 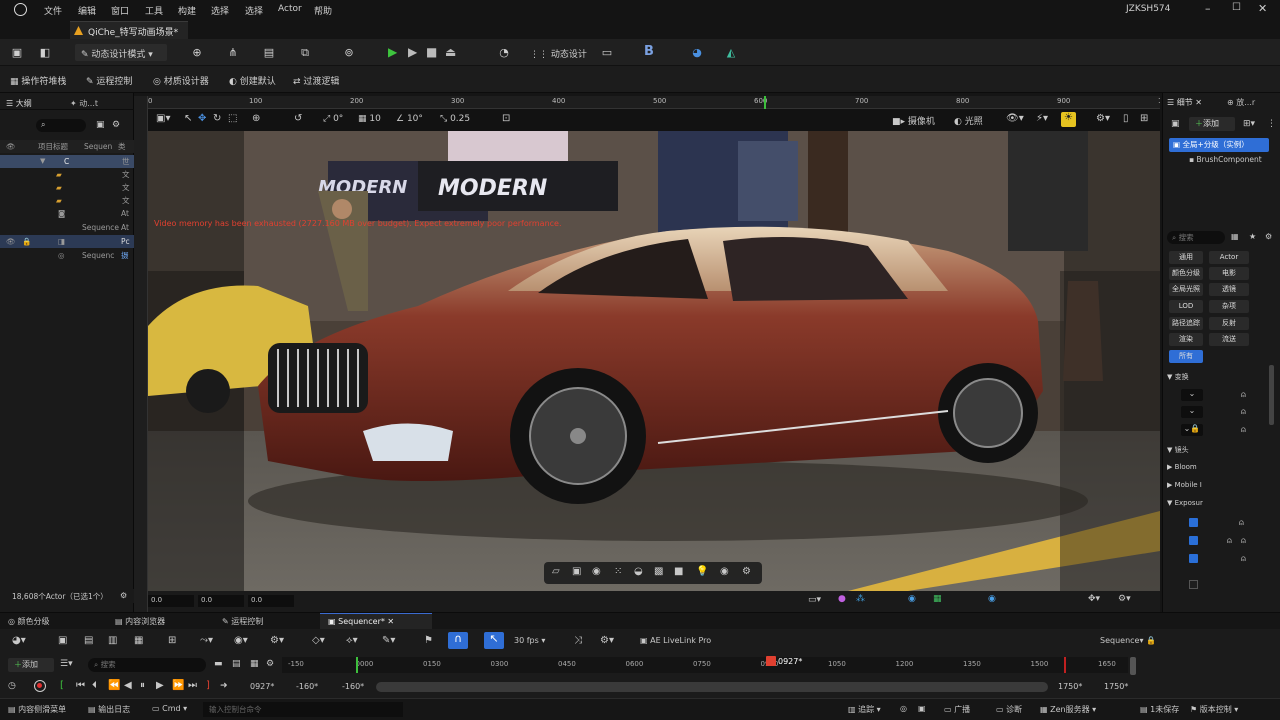 What do you see at coordinates (1241, 102) in the screenshot?
I see `tab-place: ⊕ 放...r` at bounding box center [1241, 102].